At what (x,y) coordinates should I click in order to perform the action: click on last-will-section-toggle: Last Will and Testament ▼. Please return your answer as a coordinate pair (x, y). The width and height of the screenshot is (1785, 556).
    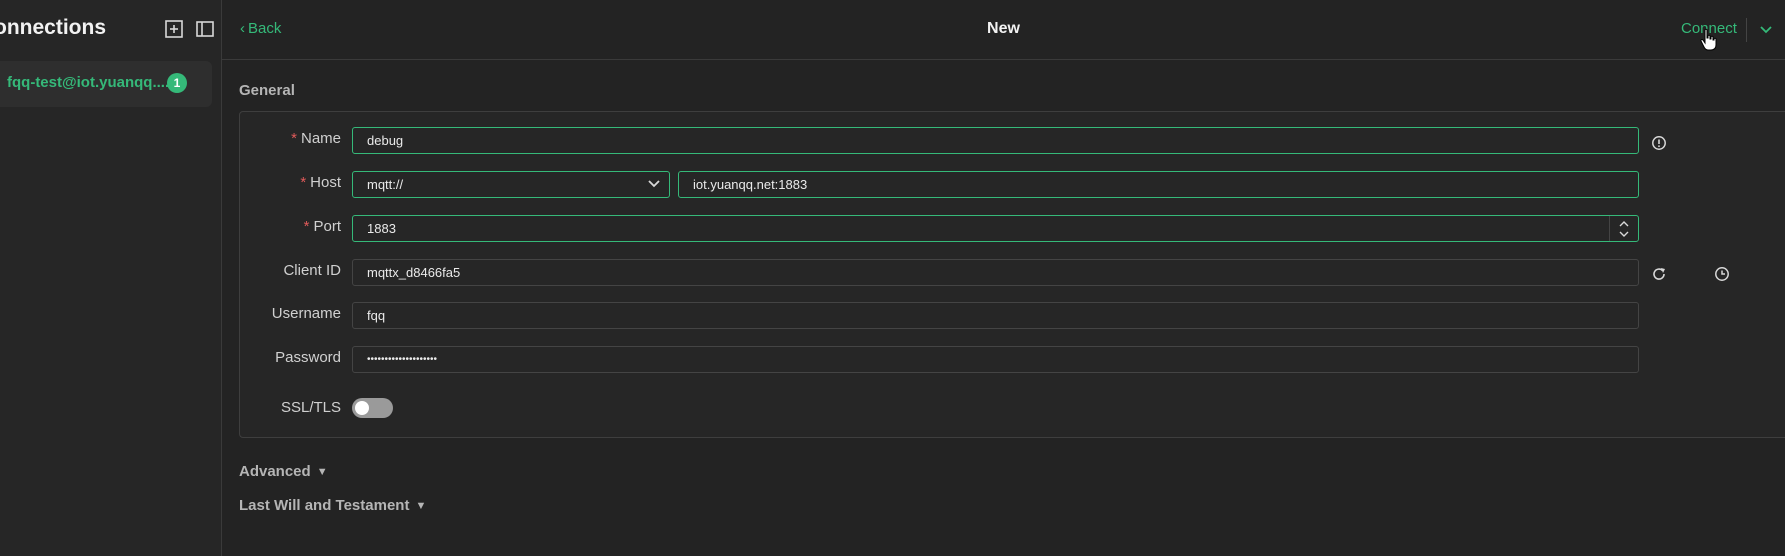
    Looking at the image, I should click on (332, 505).